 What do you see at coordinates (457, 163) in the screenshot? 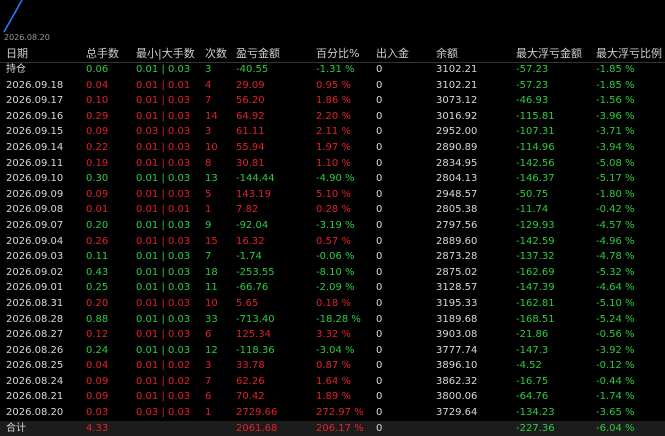
I see `cell-balance: 2834.95` at bounding box center [457, 163].